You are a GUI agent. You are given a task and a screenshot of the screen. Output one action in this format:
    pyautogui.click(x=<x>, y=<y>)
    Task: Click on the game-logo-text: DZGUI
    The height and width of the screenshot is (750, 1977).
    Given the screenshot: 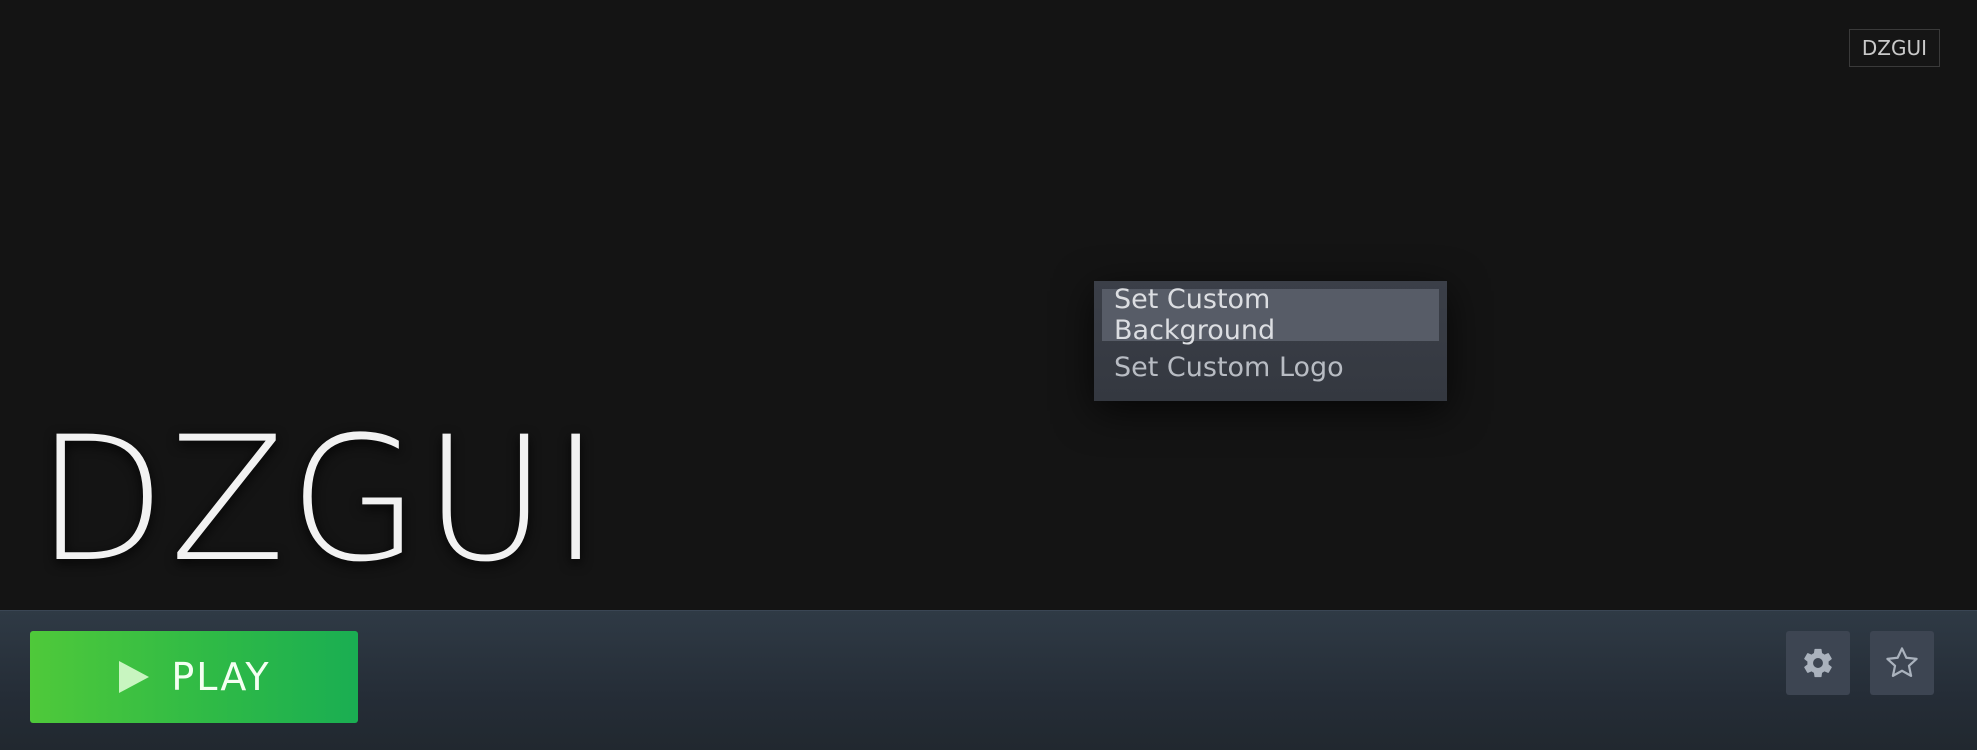 What is the action you would take?
    pyautogui.click(x=320, y=499)
    